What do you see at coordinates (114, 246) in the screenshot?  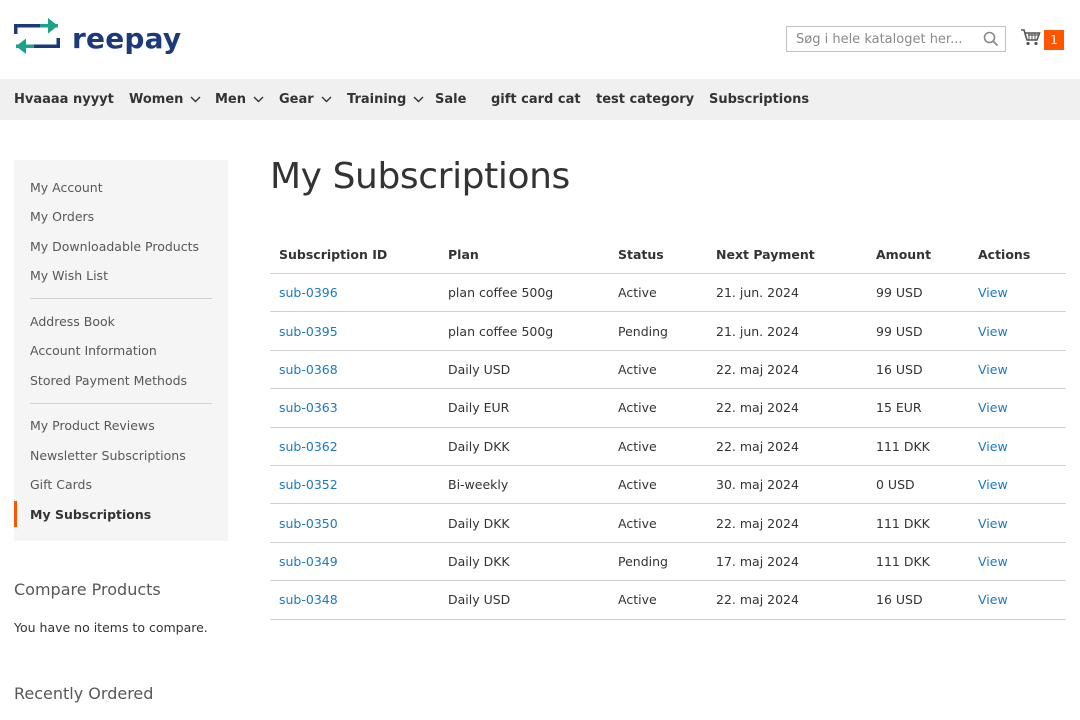 I see `sidebar-item-downloadable-products: My Downloadable Products` at bounding box center [114, 246].